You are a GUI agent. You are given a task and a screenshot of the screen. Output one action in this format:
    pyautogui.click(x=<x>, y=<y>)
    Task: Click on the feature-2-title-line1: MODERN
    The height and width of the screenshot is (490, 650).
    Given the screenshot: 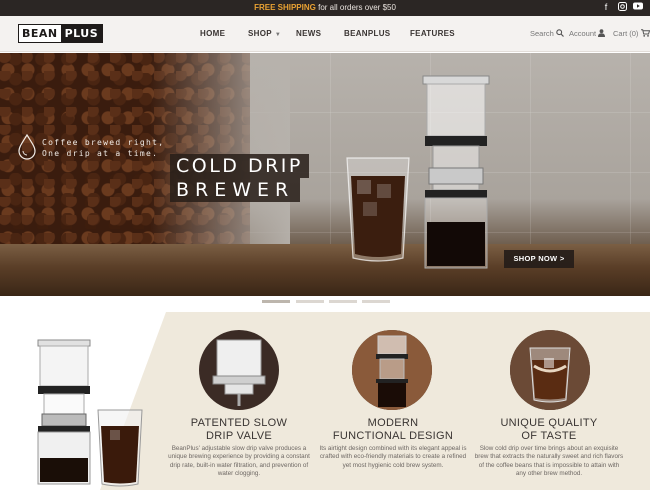 What is the action you would take?
    pyautogui.click(x=393, y=423)
    